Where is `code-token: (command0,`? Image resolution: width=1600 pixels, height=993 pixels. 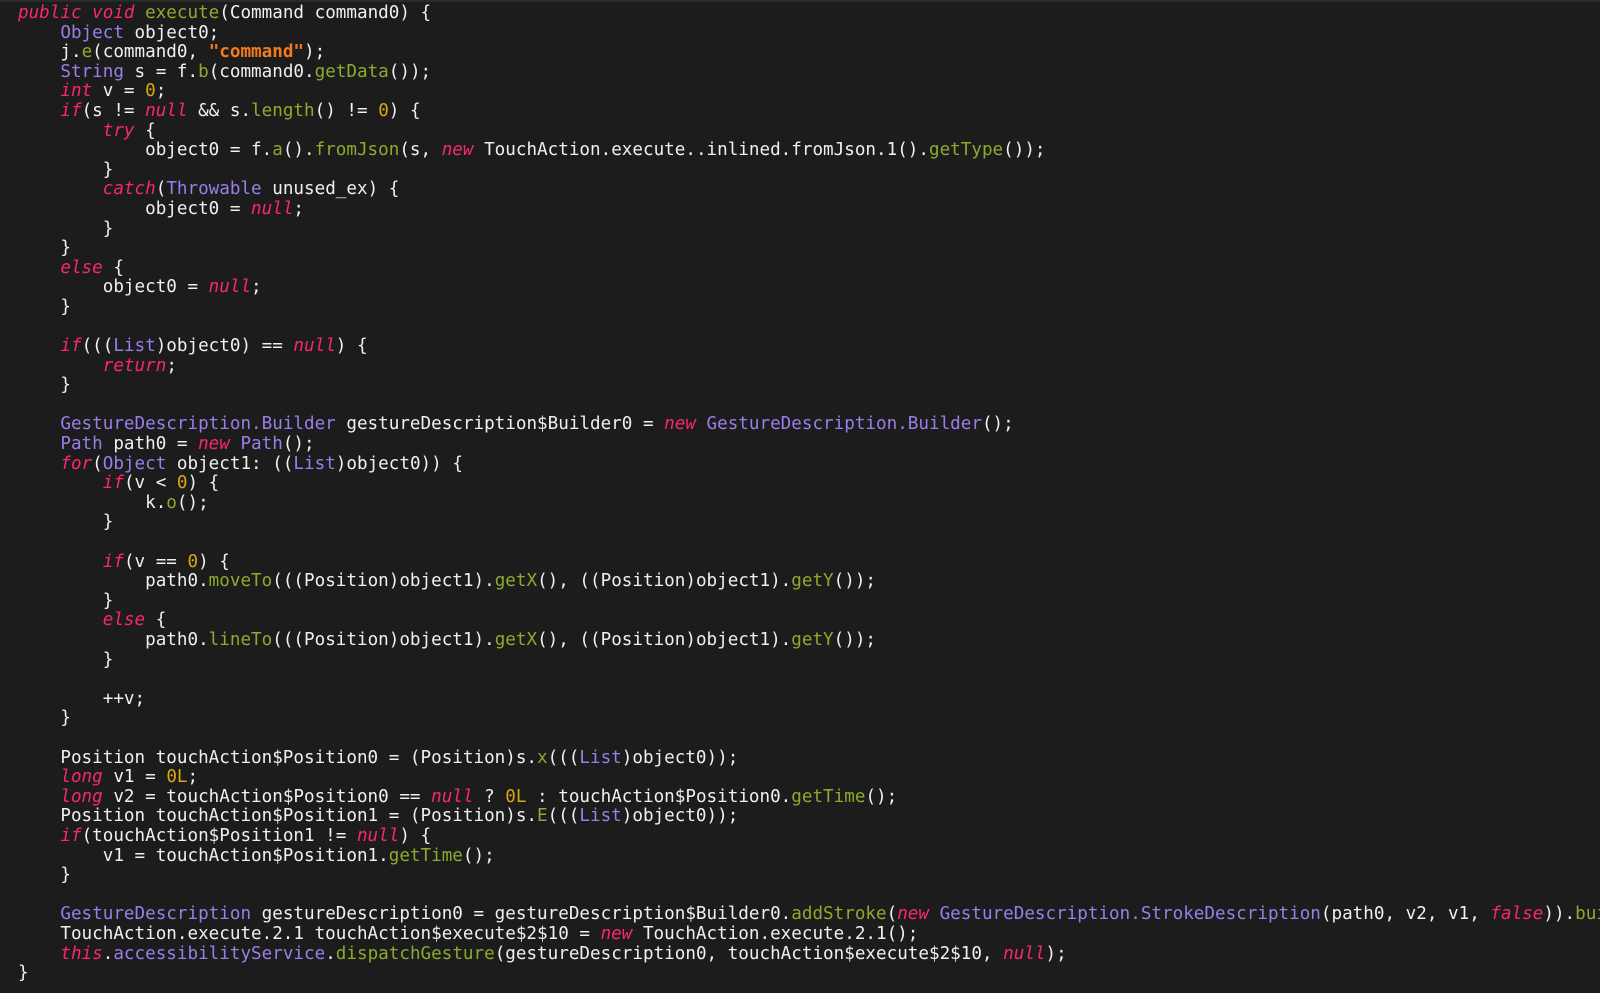
code-token: (command0, is located at coordinates (150, 52).